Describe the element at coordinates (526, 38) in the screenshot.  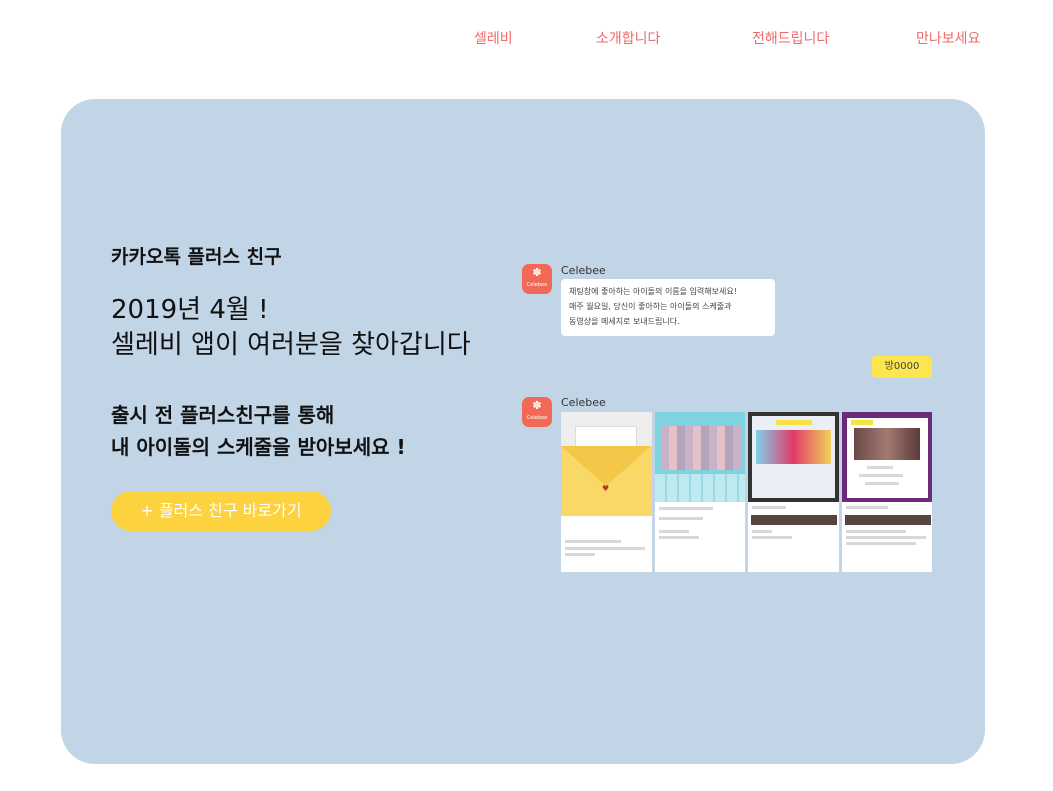
I see `top-nav: 셀레비 소개합니다 전해드립니다 만나보세요` at that location.